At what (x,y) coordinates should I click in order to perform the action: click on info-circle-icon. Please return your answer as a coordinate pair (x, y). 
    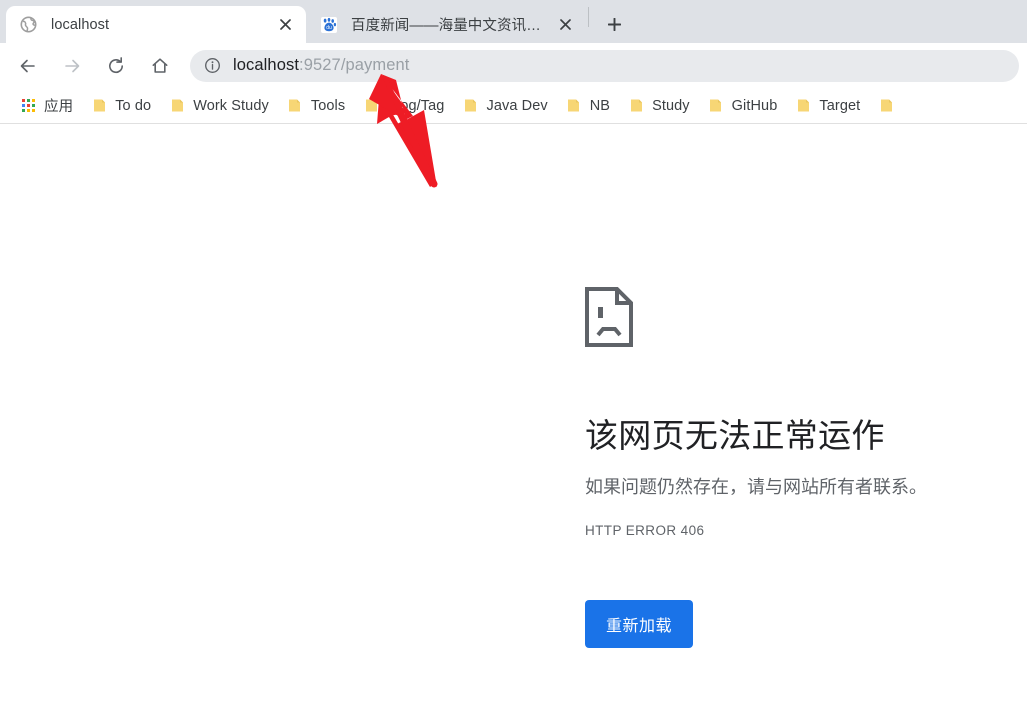
    Looking at the image, I should click on (212, 65).